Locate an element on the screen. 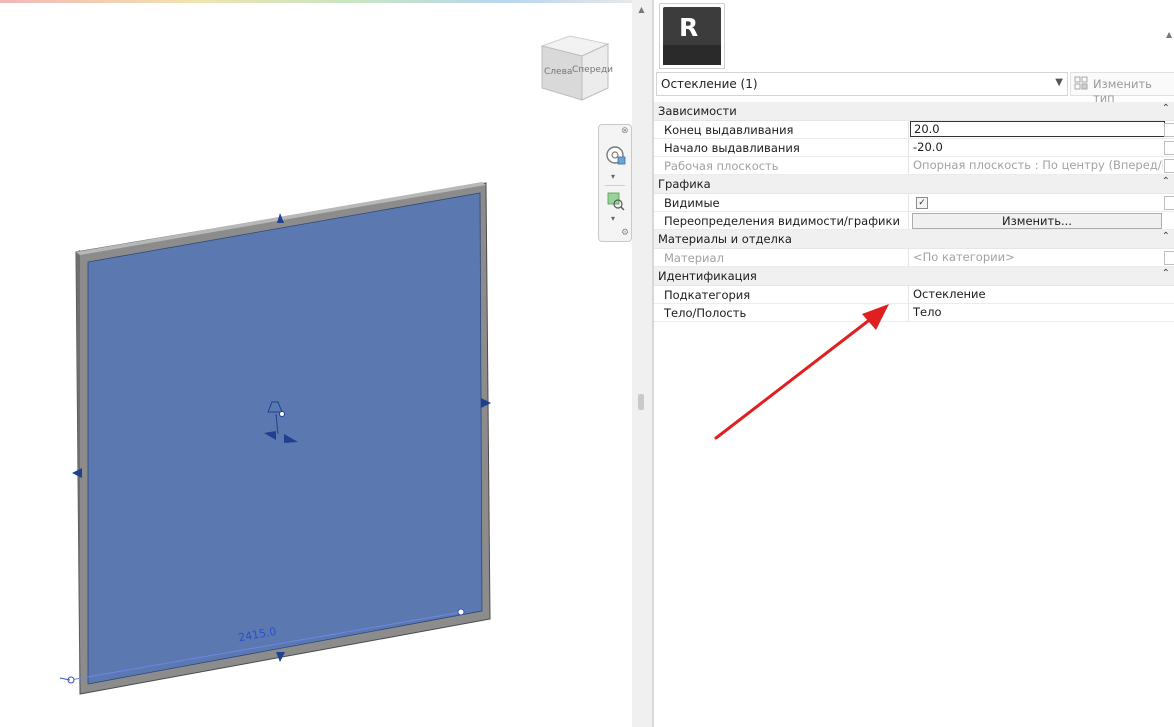 Image resolution: width=1174 pixels, height=727 pixels. property-label: Видимые is located at coordinates (692, 203).